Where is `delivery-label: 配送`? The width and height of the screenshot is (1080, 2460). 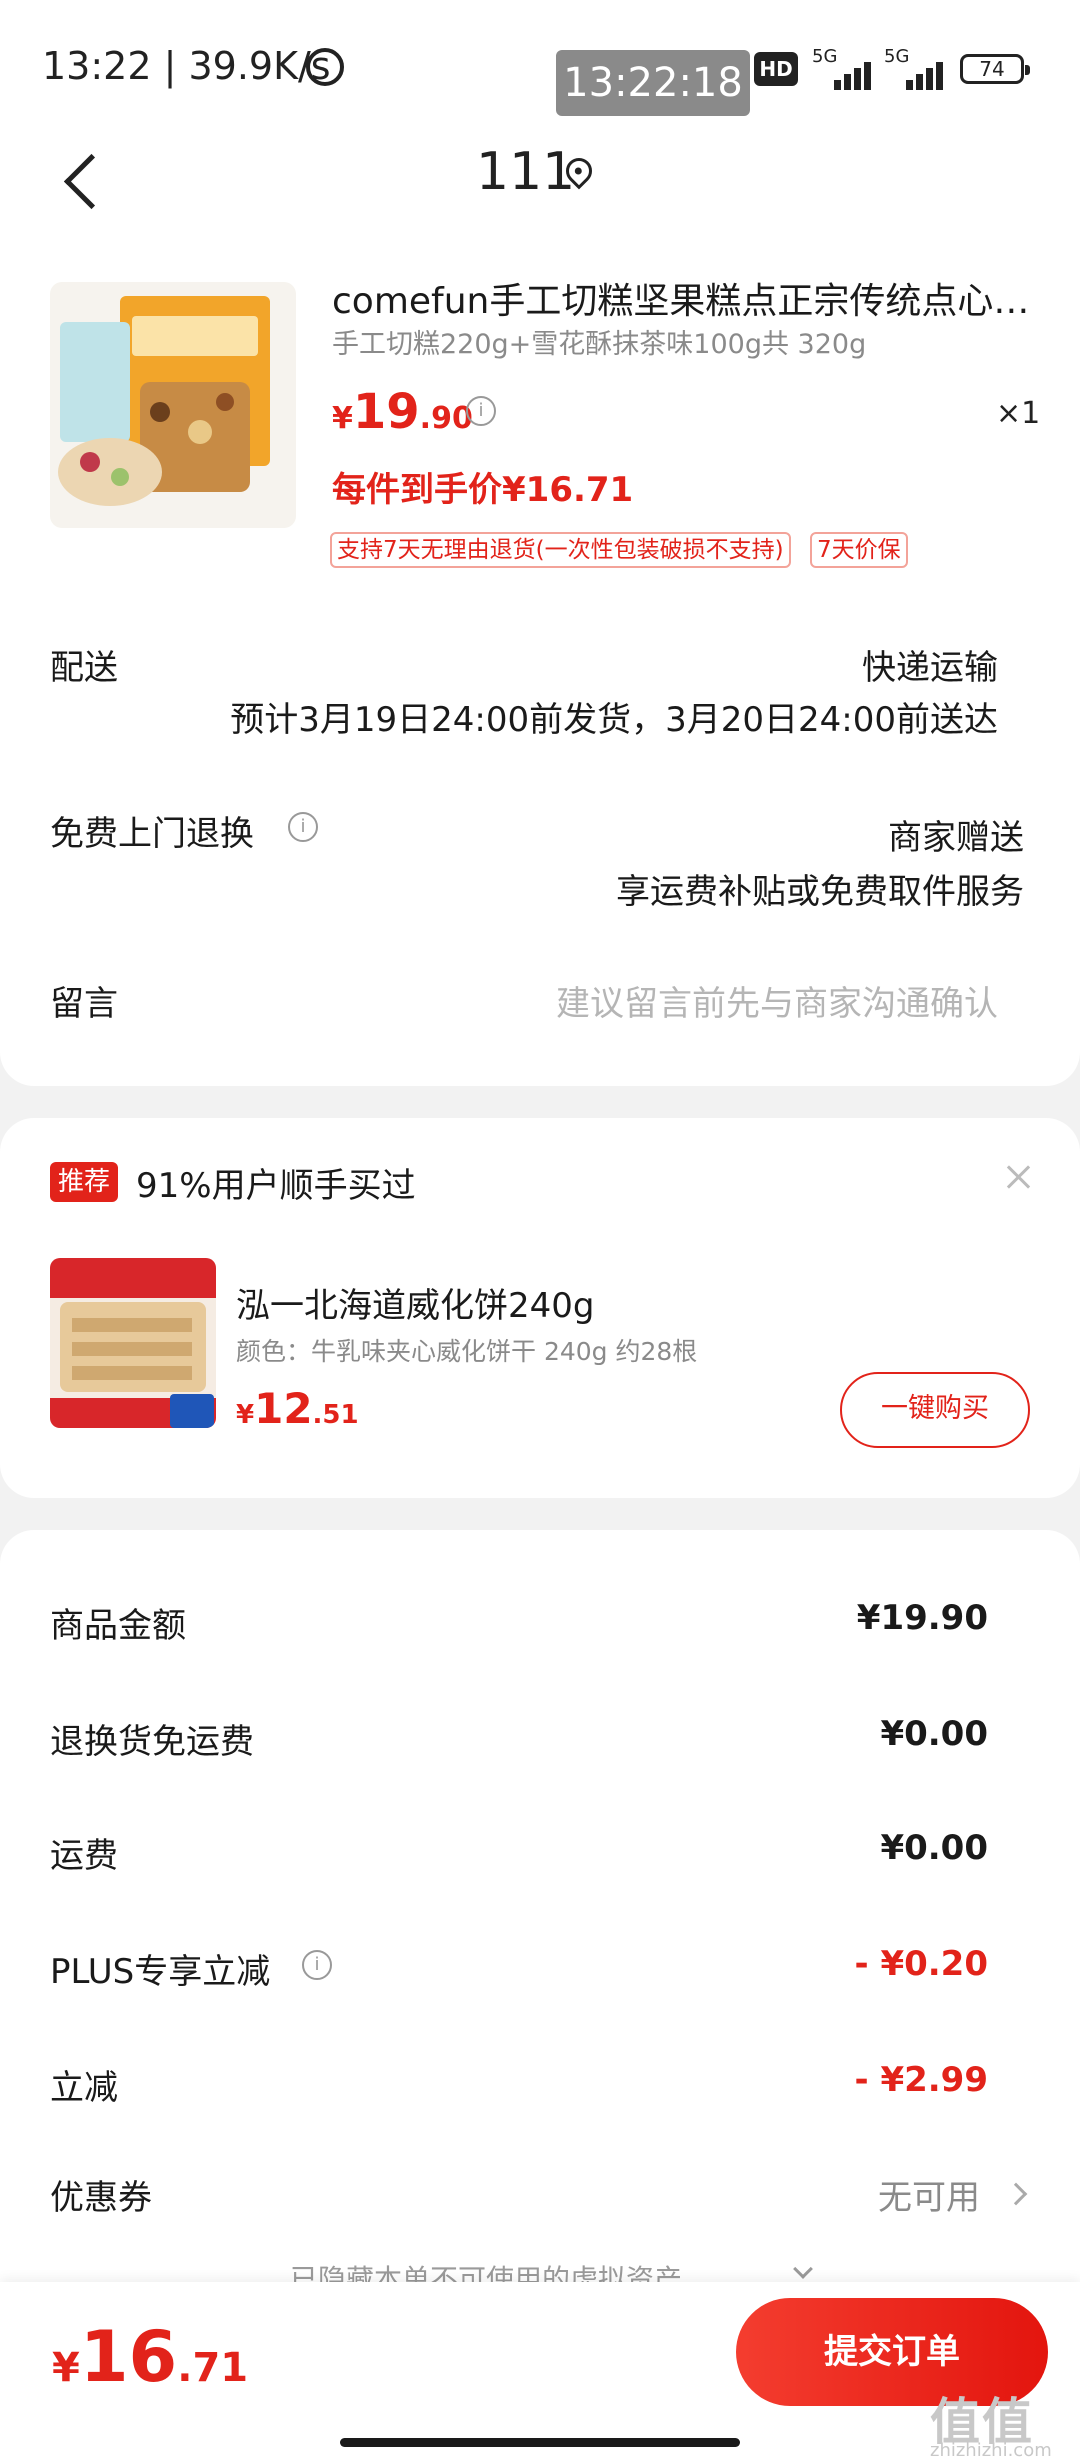
delivery-label: 配送 is located at coordinates (84, 668).